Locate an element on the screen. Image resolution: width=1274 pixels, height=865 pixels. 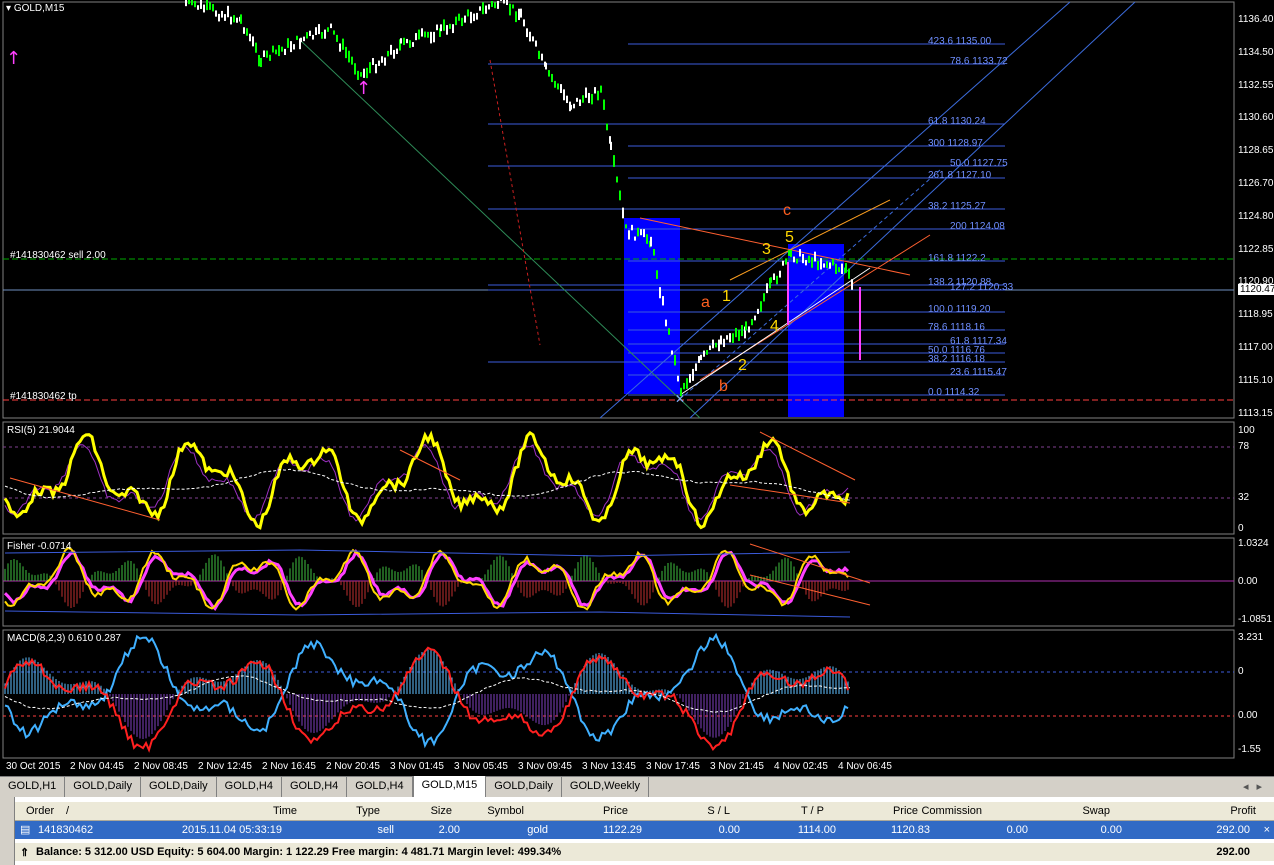
fib-level-label: 23.6 1115.47 is located at coordinates (978, 372).